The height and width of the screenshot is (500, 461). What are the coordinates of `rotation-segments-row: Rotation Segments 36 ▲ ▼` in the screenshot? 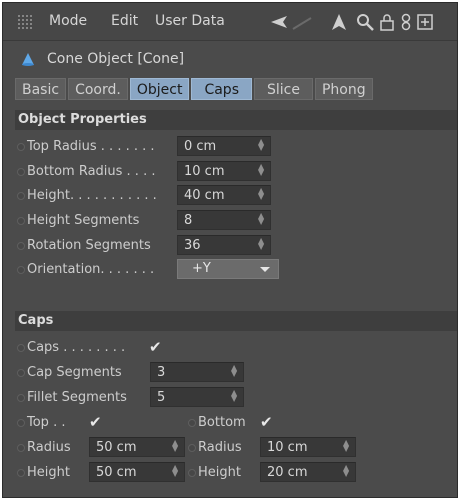 It's located at (147, 246).